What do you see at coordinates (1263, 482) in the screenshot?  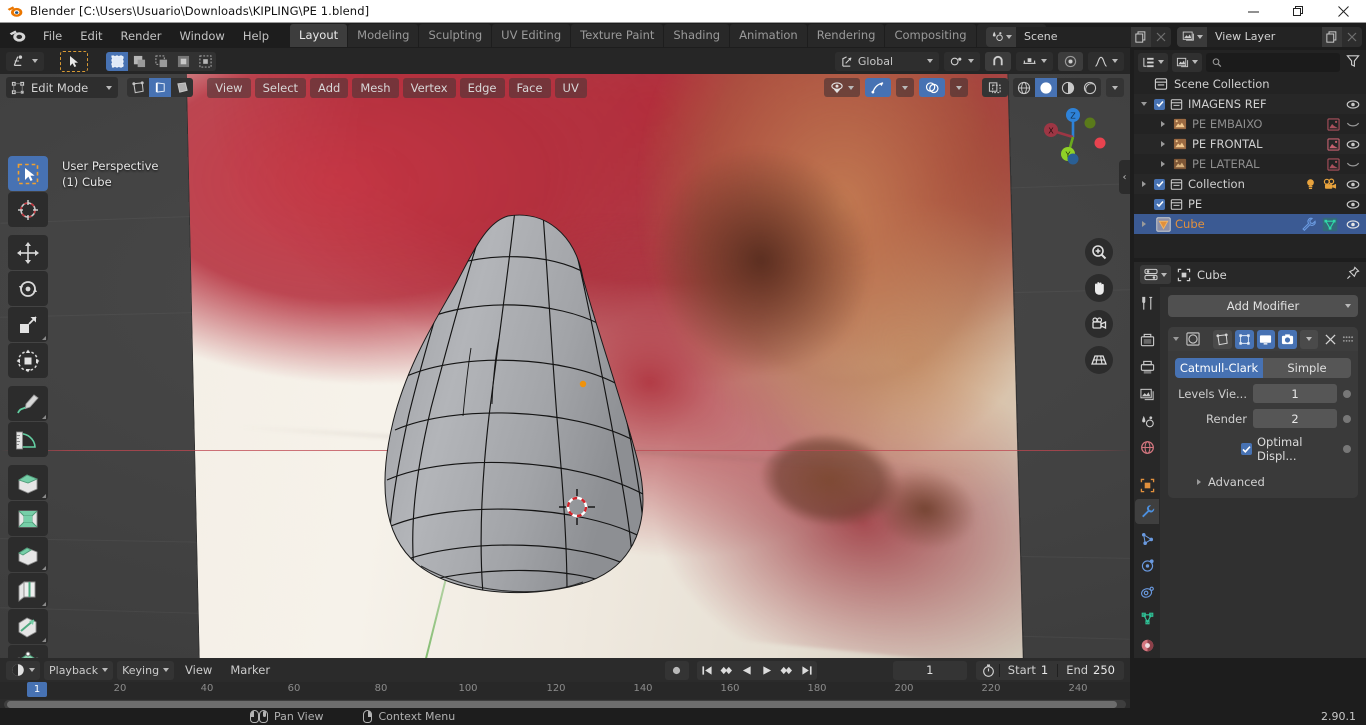 I see `advanced-subpanel: Advanced` at bounding box center [1263, 482].